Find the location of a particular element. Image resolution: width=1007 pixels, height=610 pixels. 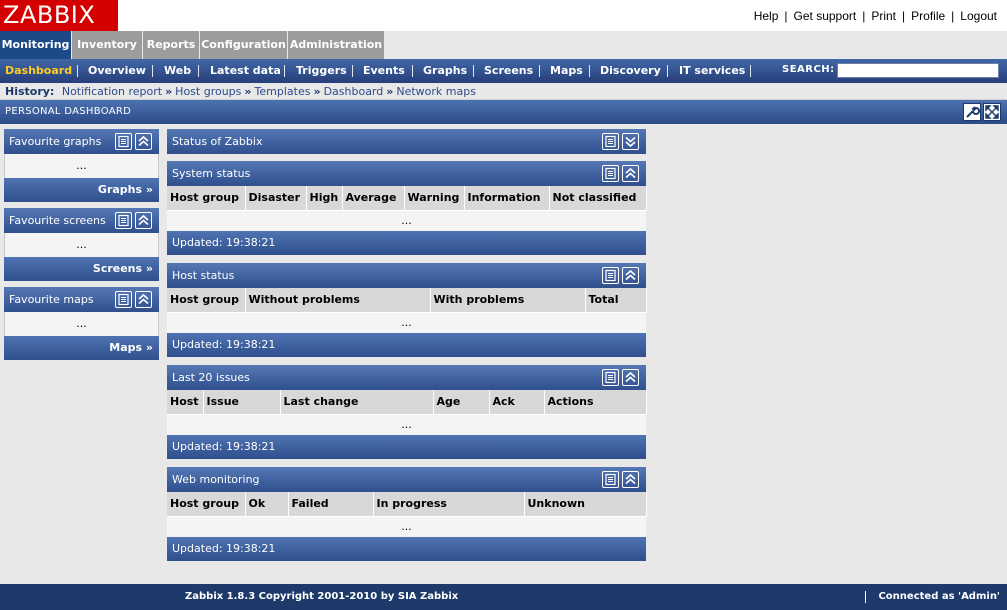

column-header: Host is located at coordinates (185, 402).